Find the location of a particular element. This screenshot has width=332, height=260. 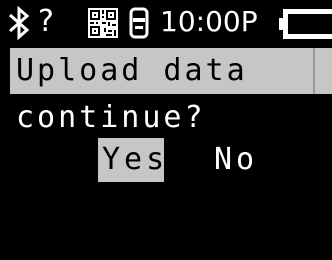

no-button: No is located at coordinates (236, 160).